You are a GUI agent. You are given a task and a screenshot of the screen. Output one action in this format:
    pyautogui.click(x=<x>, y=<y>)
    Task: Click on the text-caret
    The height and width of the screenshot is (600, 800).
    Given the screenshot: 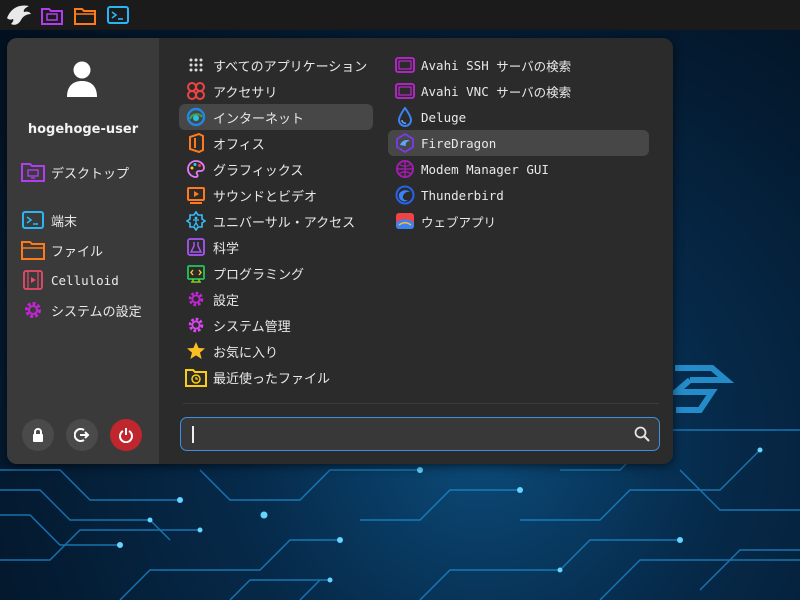 What is the action you would take?
    pyautogui.click(x=193, y=434)
    